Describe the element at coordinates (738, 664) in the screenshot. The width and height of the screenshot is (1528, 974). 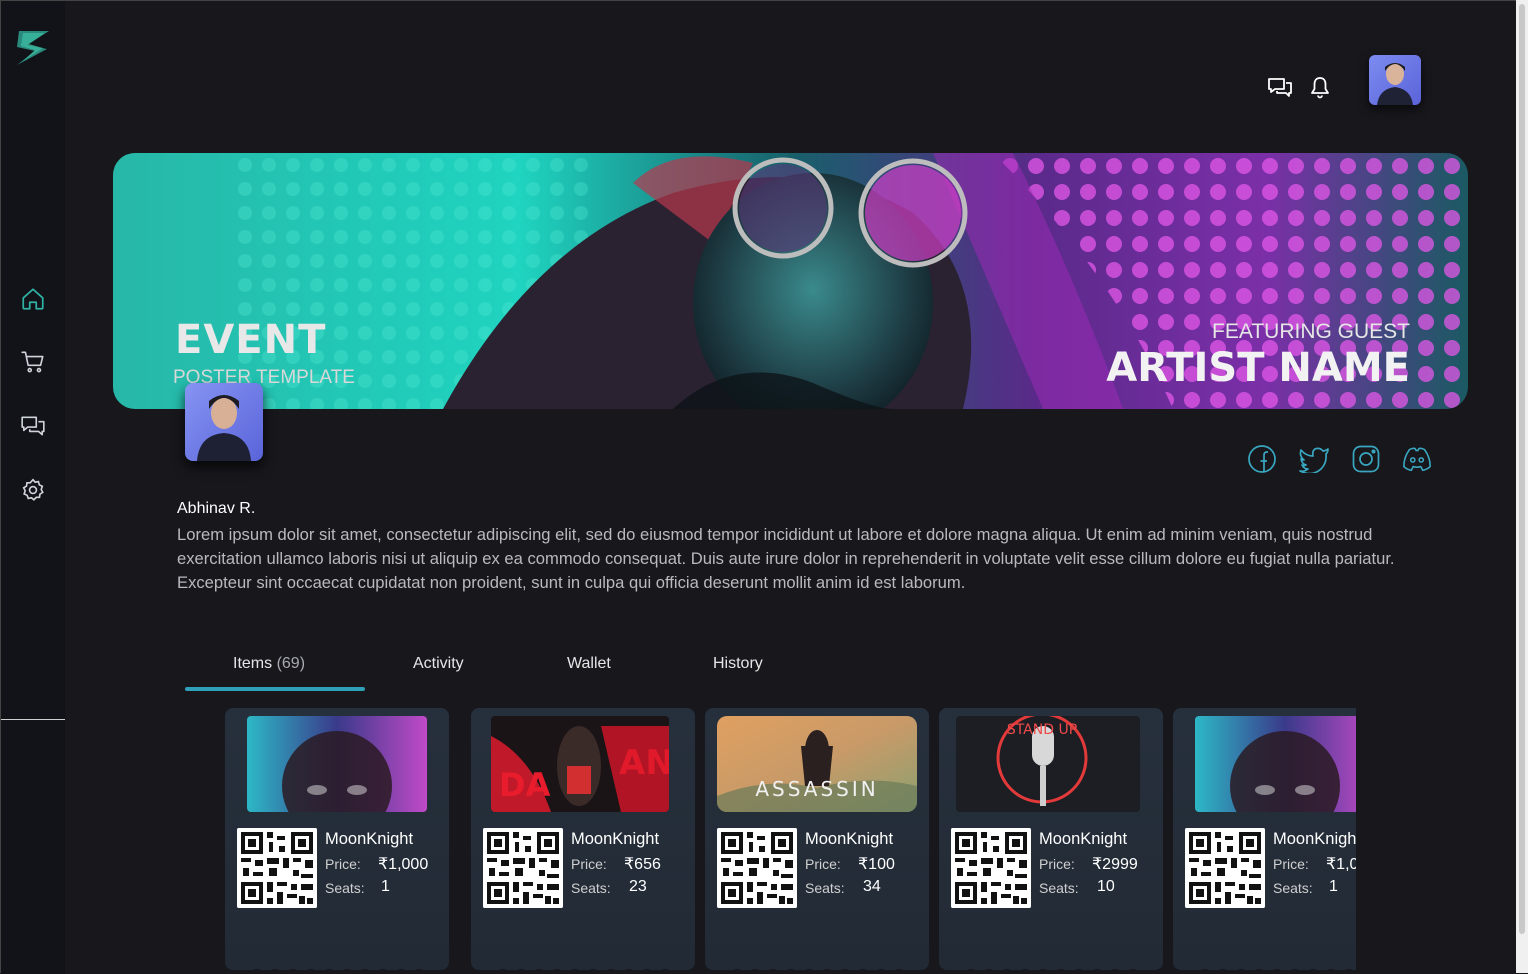
I see `tab-history: History` at that location.